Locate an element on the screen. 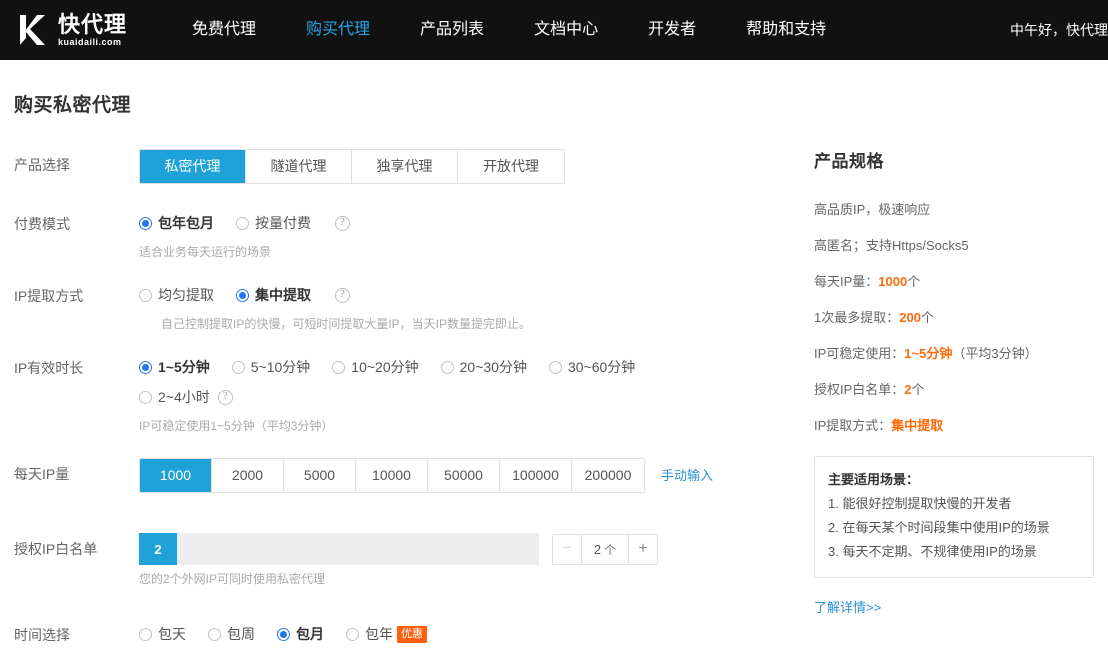 This screenshot has height=653, width=1108. spec-panel-title: 产品规格 is located at coordinates (849, 161).